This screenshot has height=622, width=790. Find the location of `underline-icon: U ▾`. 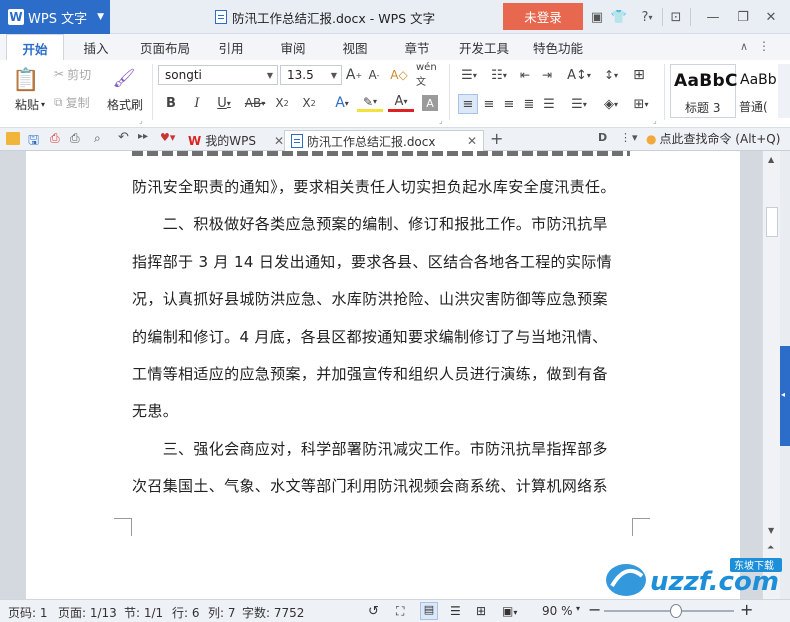

underline-icon: U ▾ is located at coordinates (224, 103).